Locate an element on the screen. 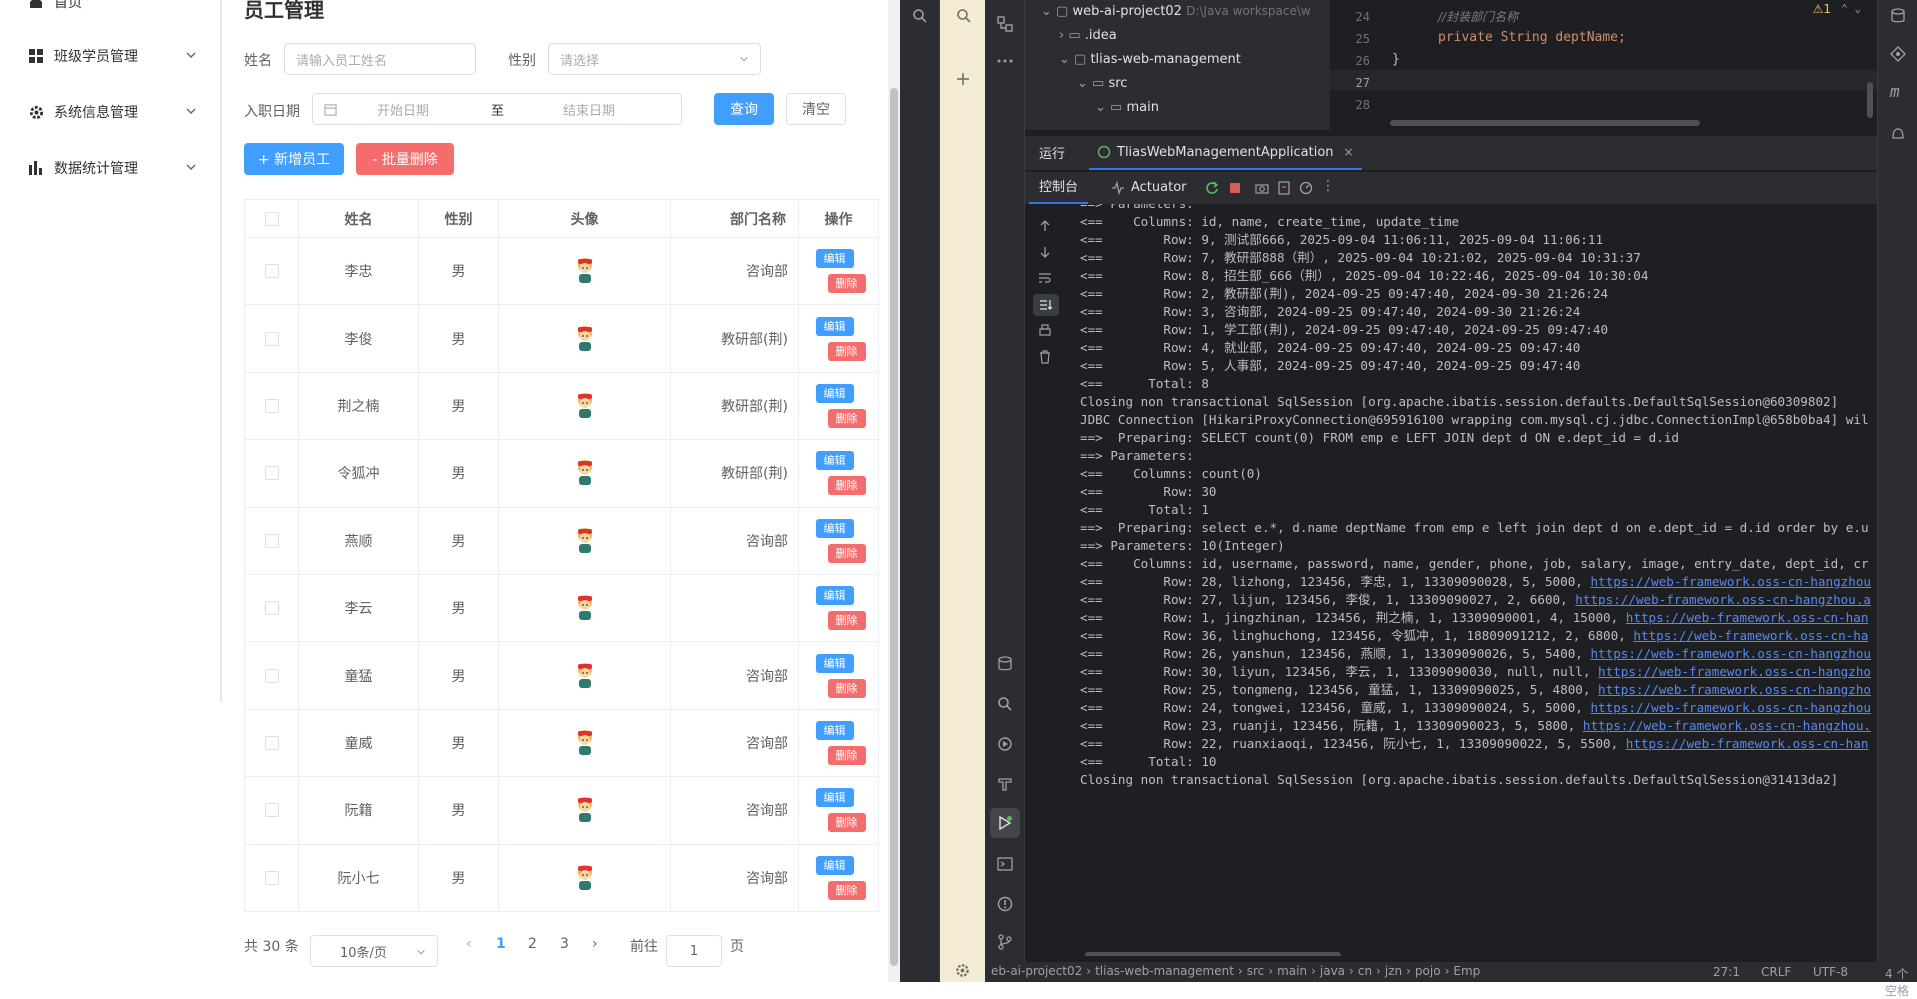 The height and width of the screenshot is (999, 1917). page-2: 2 is located at coordinates (532, 944).